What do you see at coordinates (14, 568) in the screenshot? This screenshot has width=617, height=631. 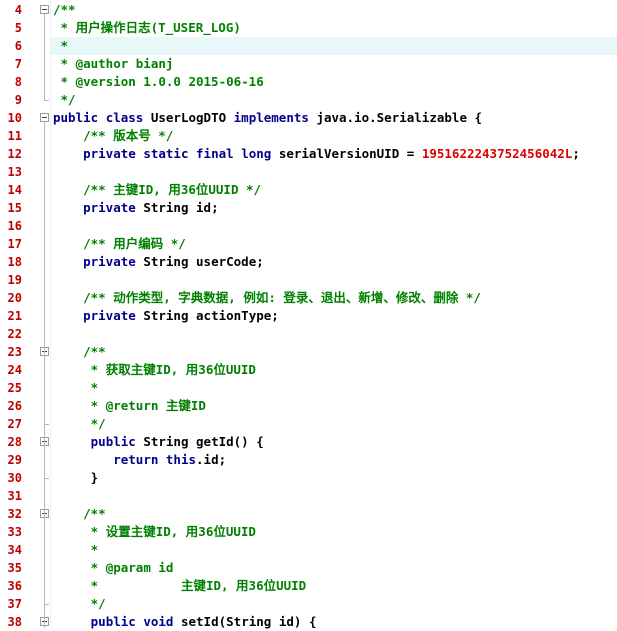 I see `line-number: 35` at bounding box center [14, 568].